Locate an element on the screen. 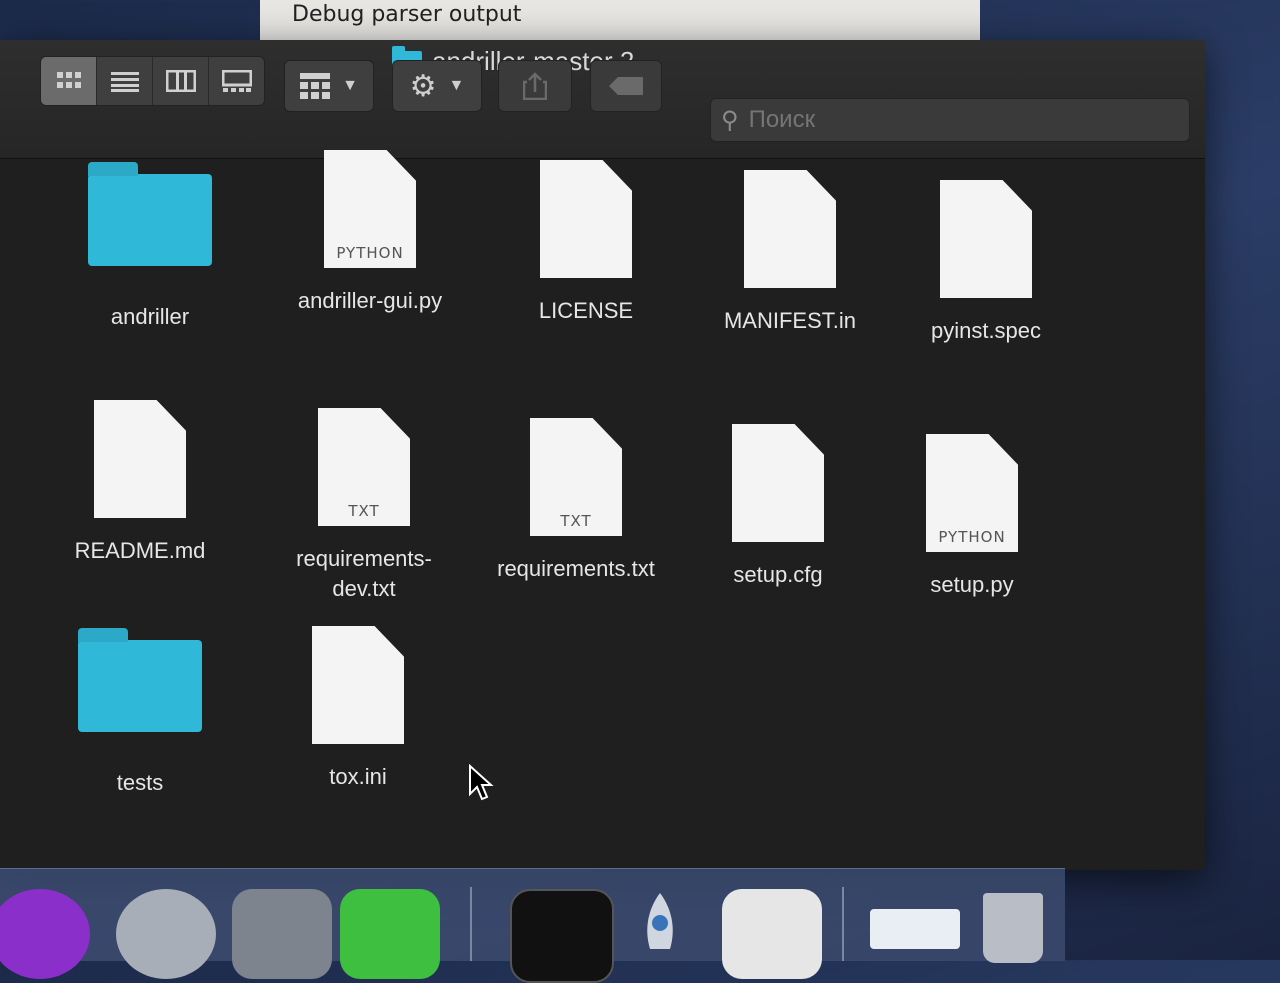 The height and width of the screenshot is (983, 1280). column-view-button is located at coordinates (181, 81).